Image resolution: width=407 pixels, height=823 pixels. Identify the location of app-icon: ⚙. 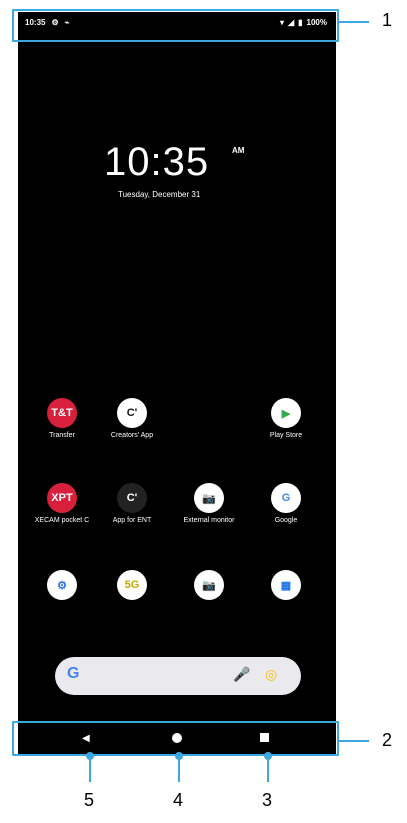
(62, 585).